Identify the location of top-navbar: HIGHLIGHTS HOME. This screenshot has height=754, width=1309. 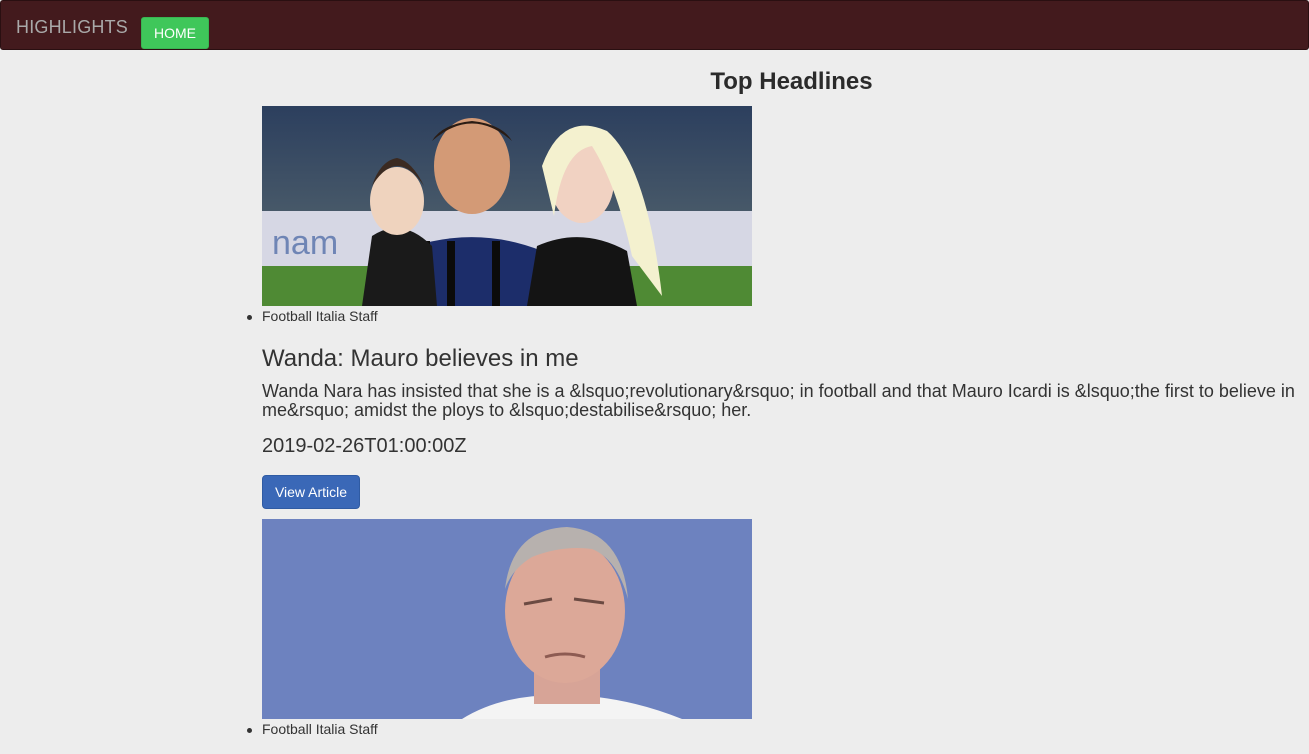
(654, 25).